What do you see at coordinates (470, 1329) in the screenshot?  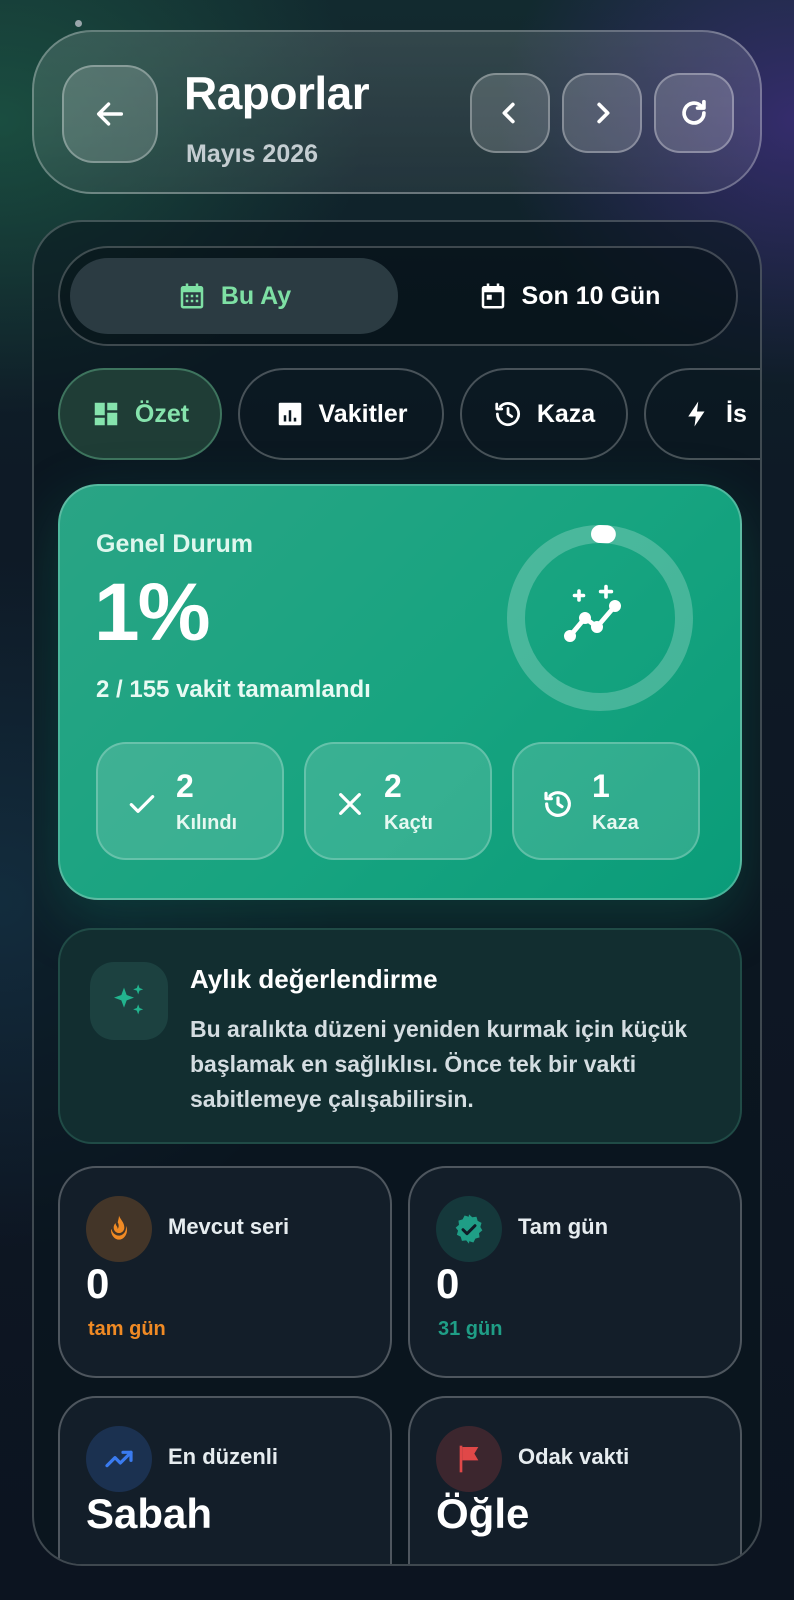 I see `metric-sub: 31 gün` at bounding box center [470, 1329].